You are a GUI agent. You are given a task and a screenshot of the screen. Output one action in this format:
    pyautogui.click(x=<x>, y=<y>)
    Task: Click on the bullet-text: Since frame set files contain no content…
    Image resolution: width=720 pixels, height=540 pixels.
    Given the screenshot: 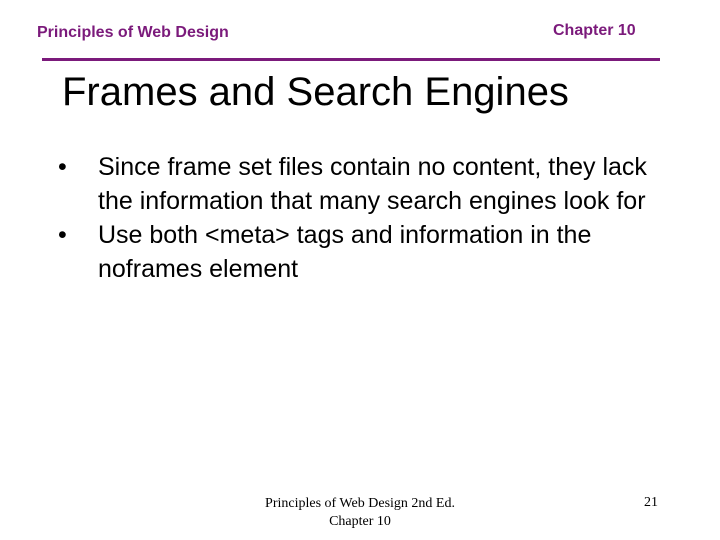 What is the action you would take?
    pyautogui.click(x=372, y=184)
    